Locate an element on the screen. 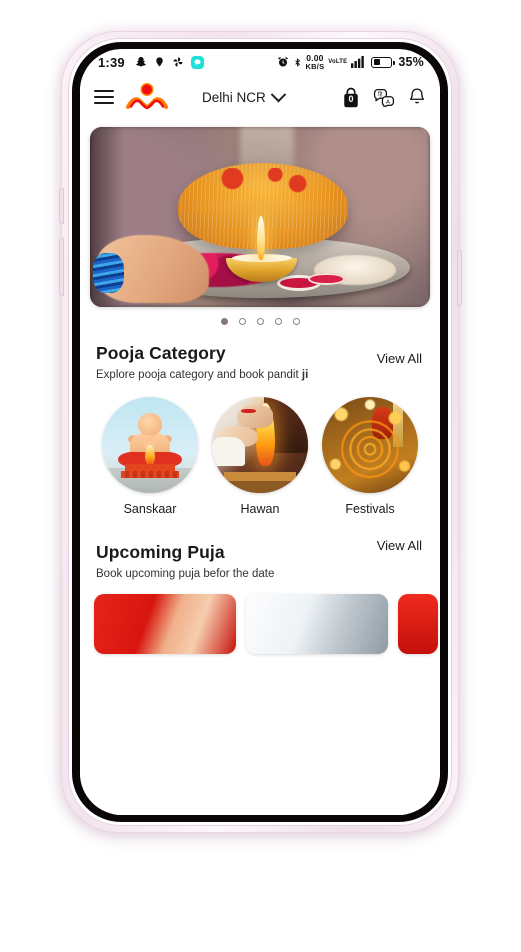  battery-percent: 35% is located at coordinates (411, 62).